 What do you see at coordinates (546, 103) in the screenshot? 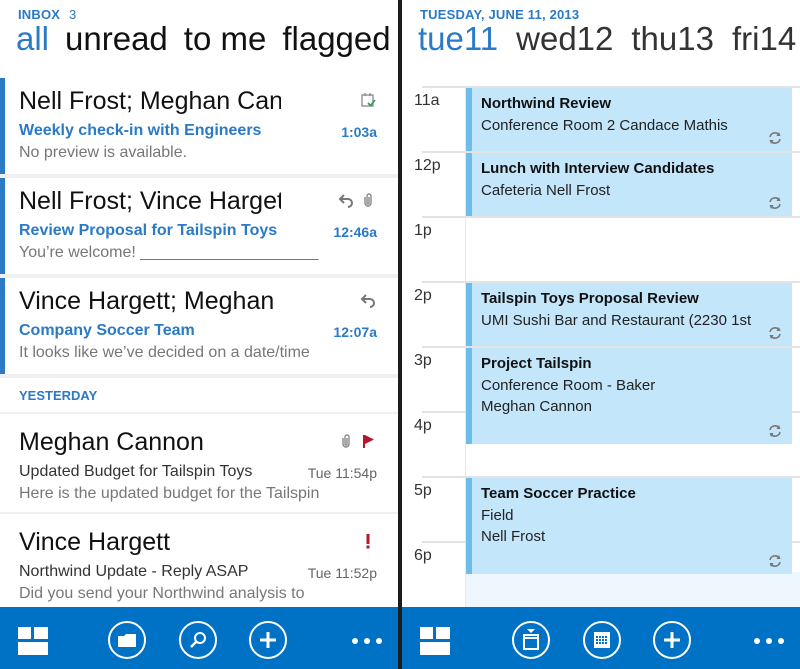
I see `appointment-title: Northwind Review` at bounding box center [546, 103].